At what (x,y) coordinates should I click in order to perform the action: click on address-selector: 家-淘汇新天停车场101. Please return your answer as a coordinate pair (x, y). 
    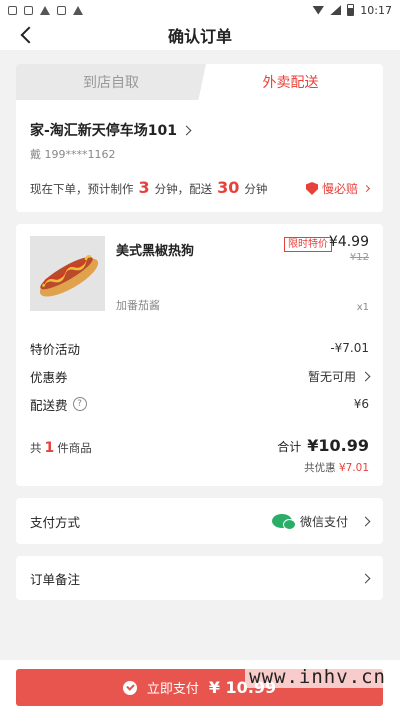
    Looking at the image, I should click on (111, 130).